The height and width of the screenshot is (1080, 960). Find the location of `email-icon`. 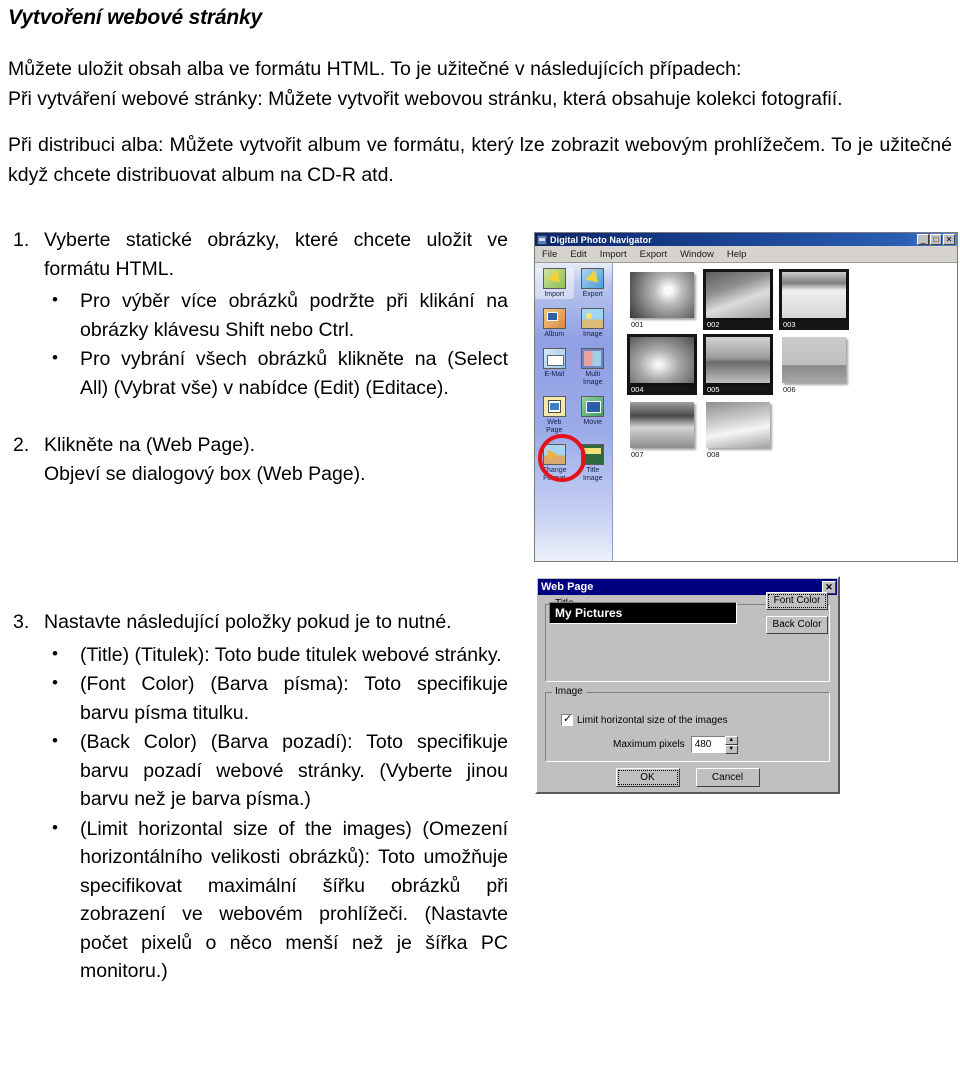

email-icon is located at coordinates (554, 358).